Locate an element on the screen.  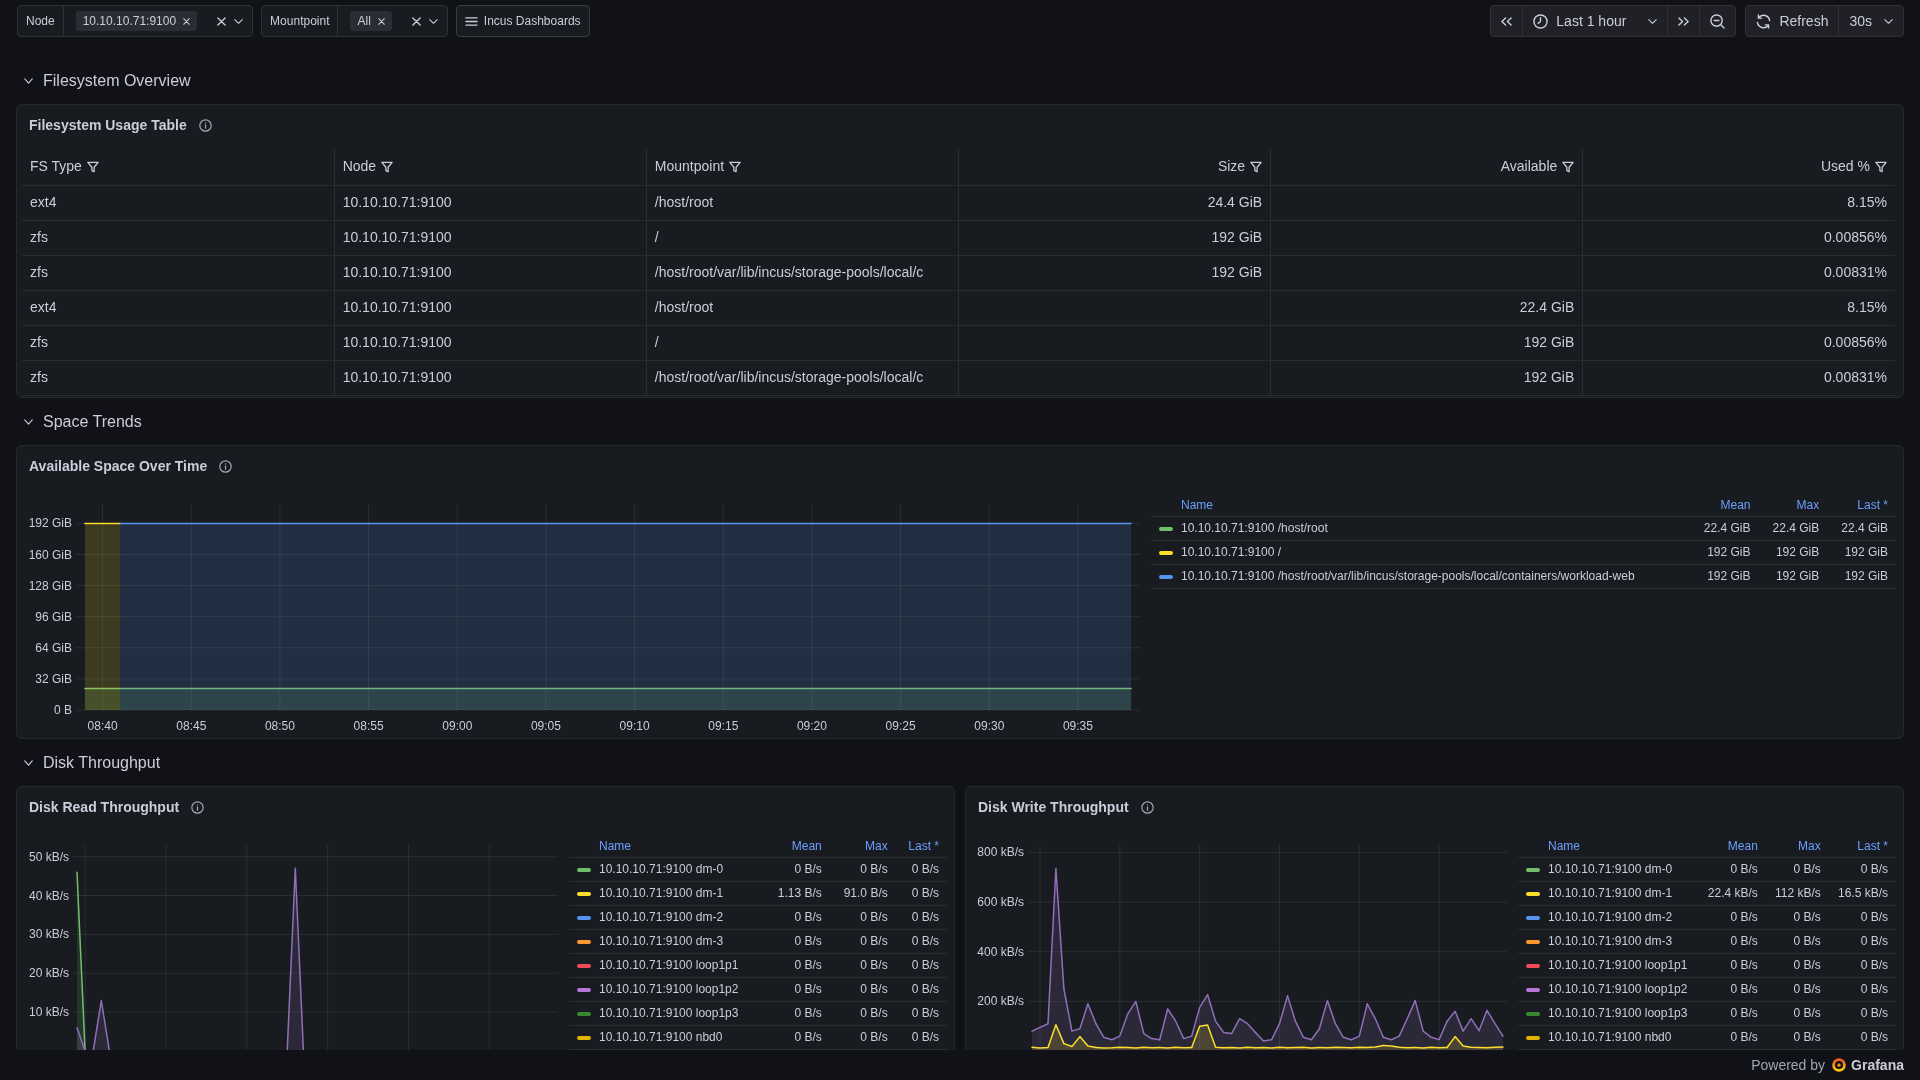
x-axis-label: 09:30 is located at coordinates (989, 726).